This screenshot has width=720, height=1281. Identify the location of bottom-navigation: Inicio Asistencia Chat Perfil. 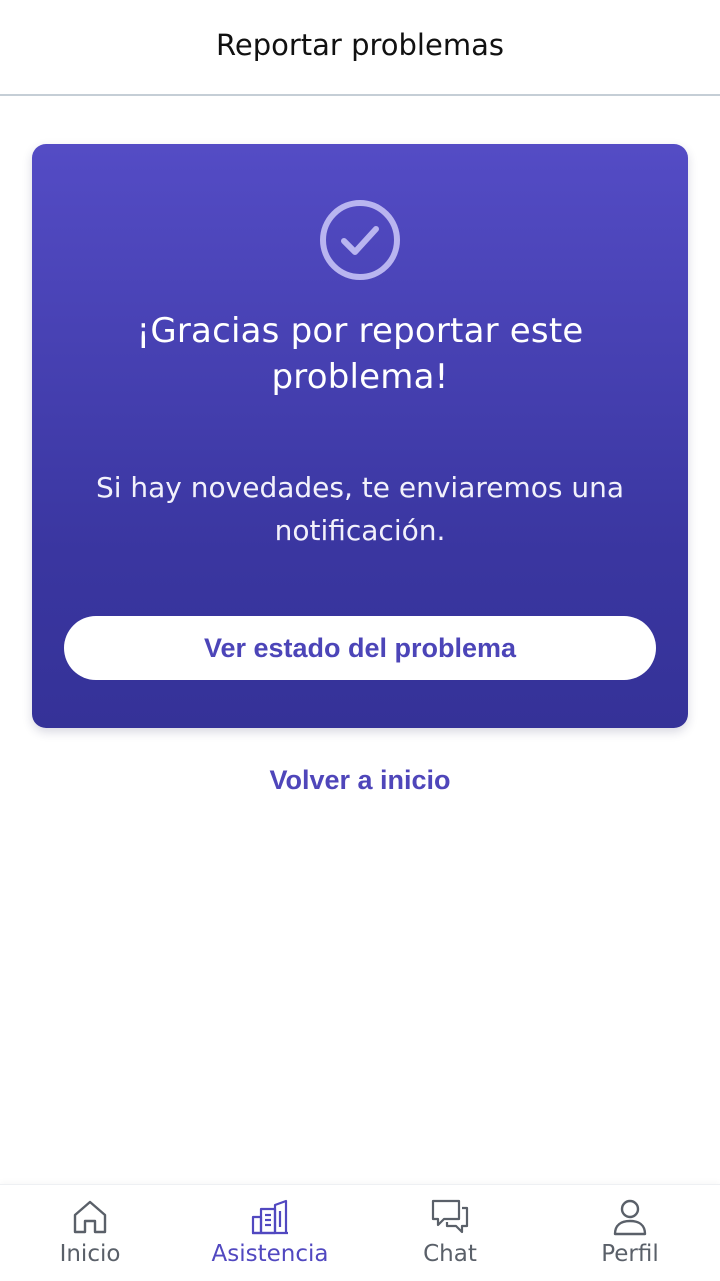
(360, 1232).